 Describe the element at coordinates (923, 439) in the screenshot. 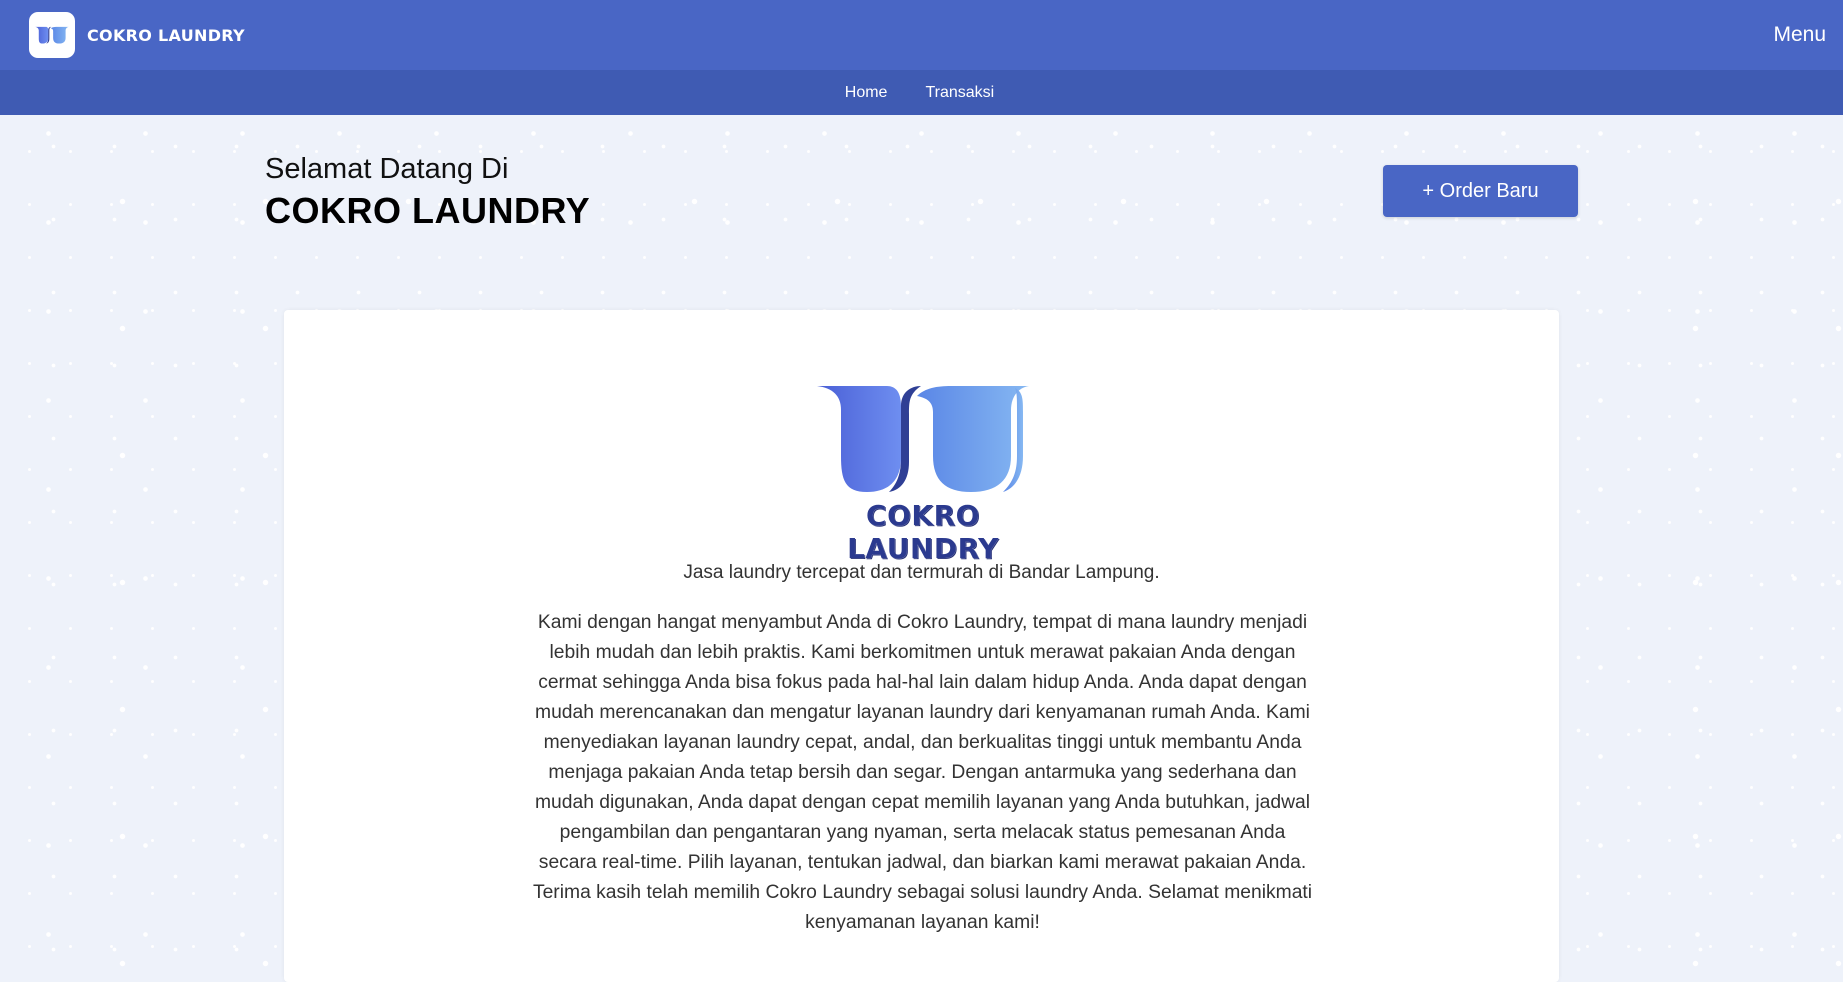

I see `laundry-logo-icon` at that location.